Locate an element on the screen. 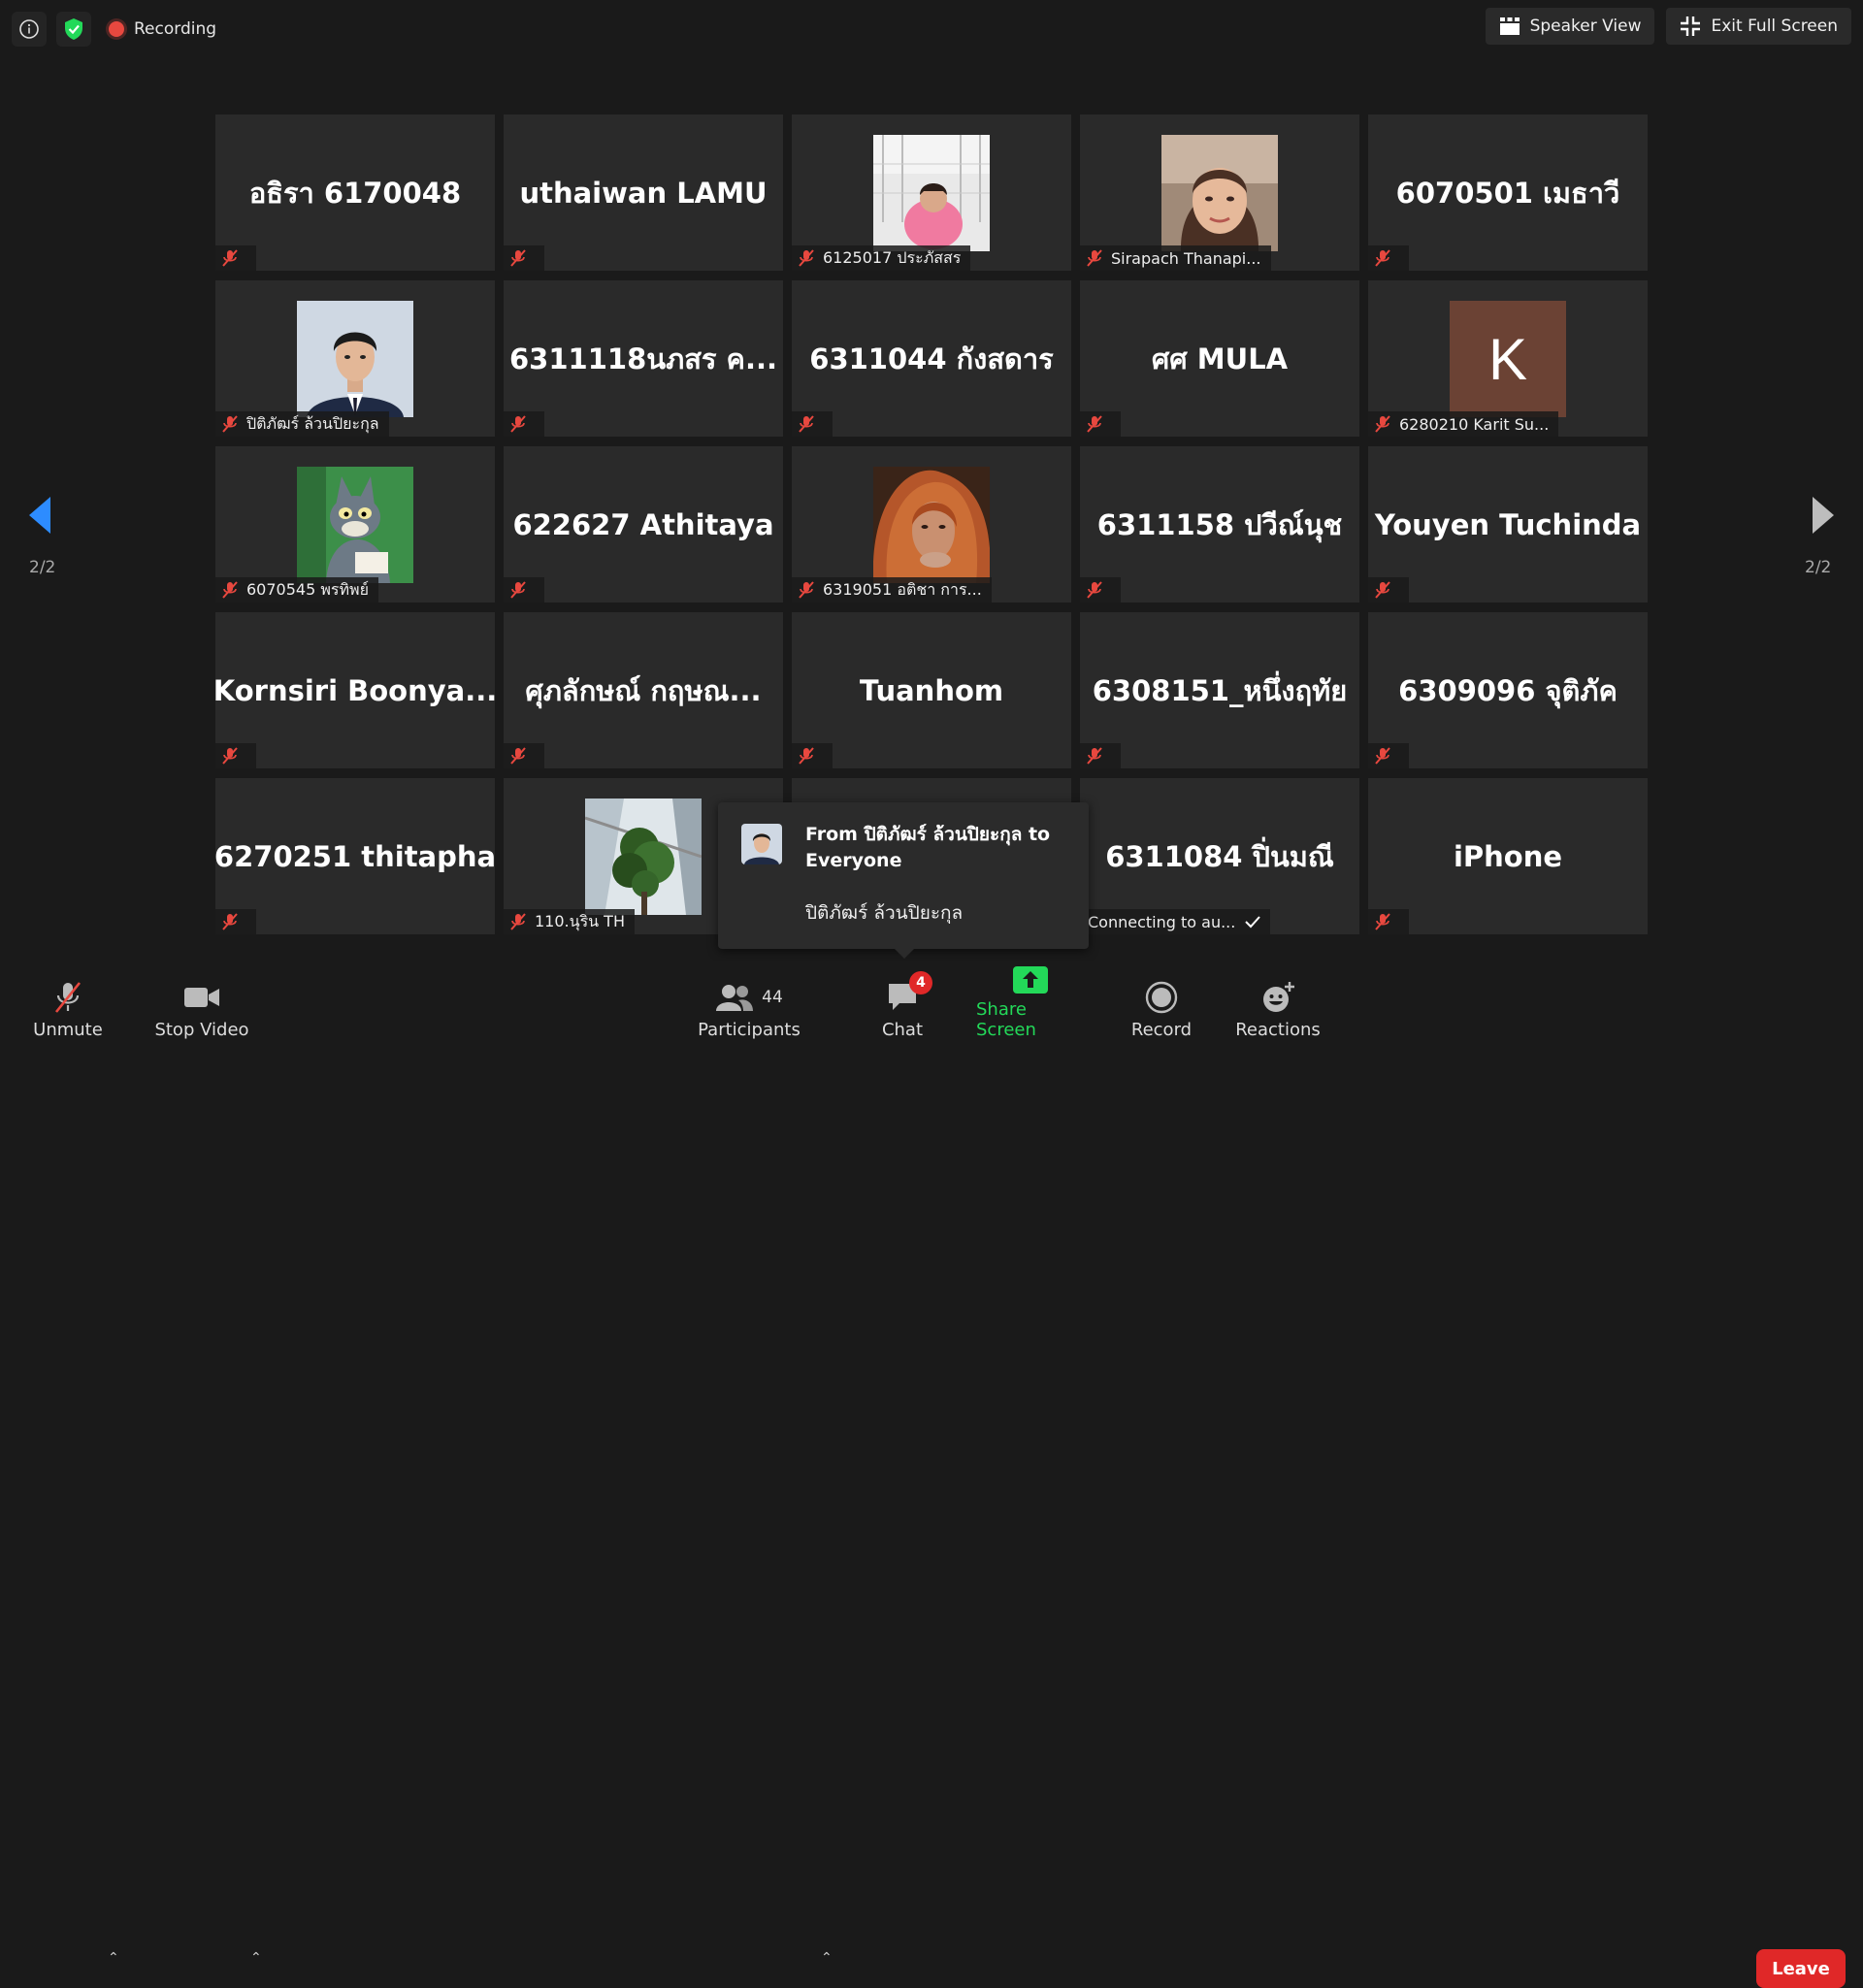  participant-tile: 6070501 เมธาวี is located at coordinates (1508, 192).